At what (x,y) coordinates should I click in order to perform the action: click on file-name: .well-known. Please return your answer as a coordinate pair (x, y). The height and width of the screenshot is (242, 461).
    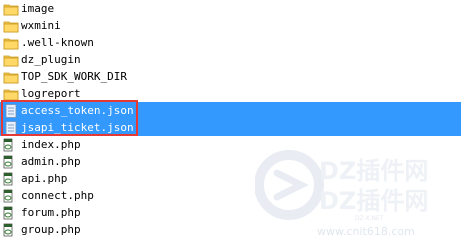
    Looking at the image, I should click on (57, 42).